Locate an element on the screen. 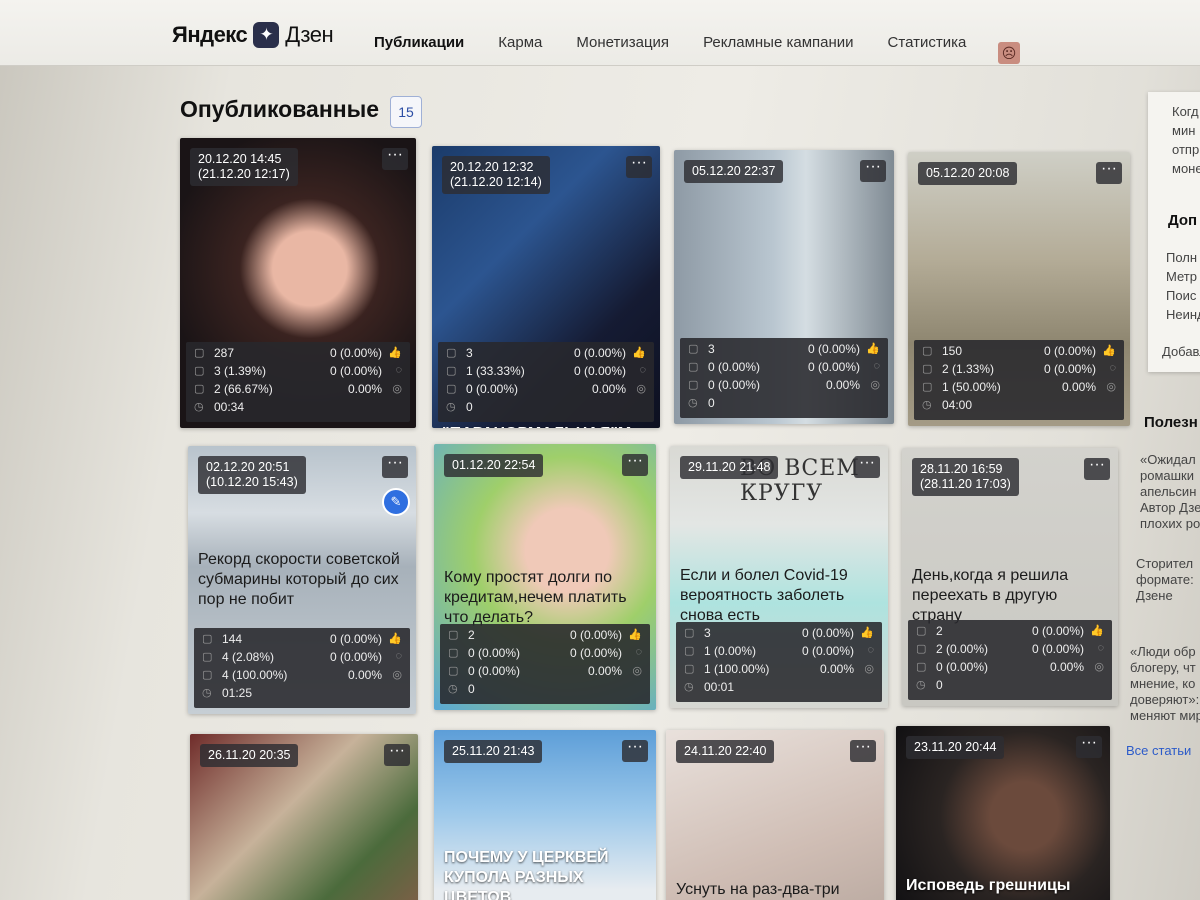 This screenshot has height=900, width=1200. logo: Яндекс ✦ Дзен is located at coordinates (253, 35).